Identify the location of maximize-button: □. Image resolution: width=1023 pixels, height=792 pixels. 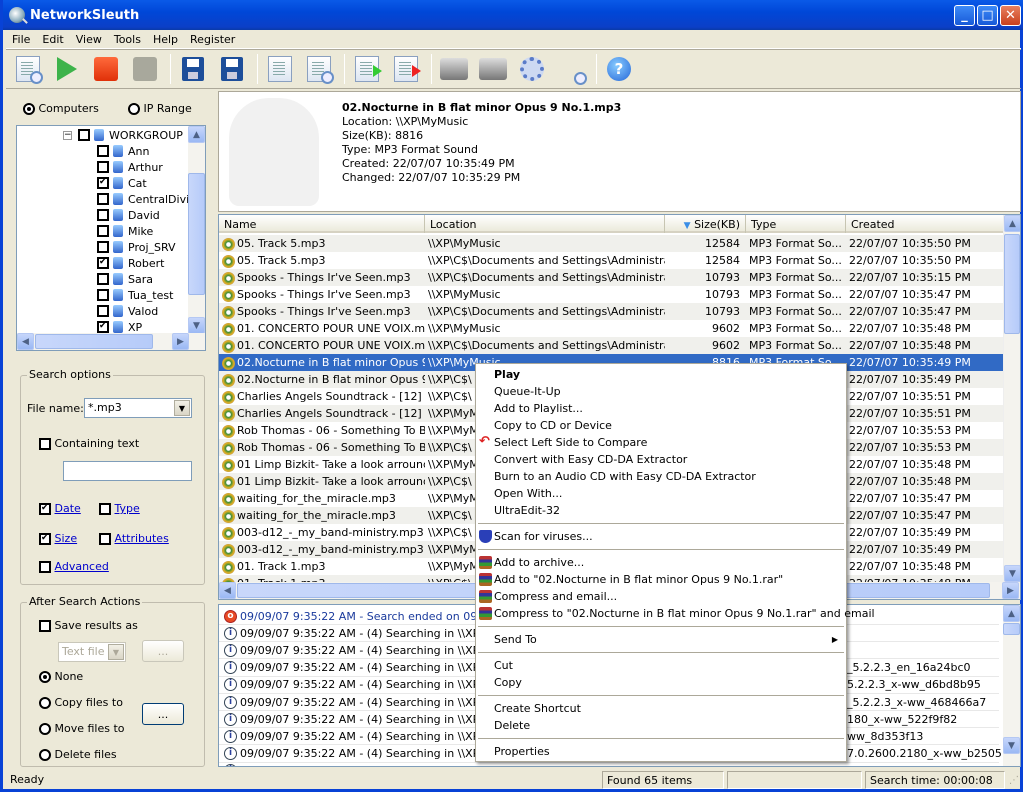
(987, 15).